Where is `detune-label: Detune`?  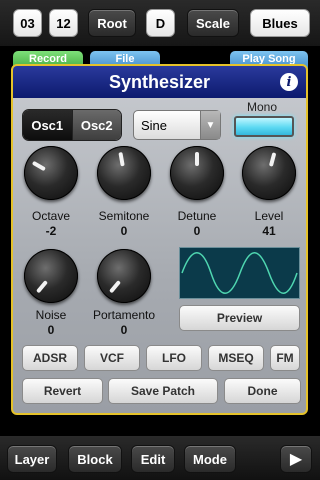
detune-label: Detune is located at coordinates (197, 216).